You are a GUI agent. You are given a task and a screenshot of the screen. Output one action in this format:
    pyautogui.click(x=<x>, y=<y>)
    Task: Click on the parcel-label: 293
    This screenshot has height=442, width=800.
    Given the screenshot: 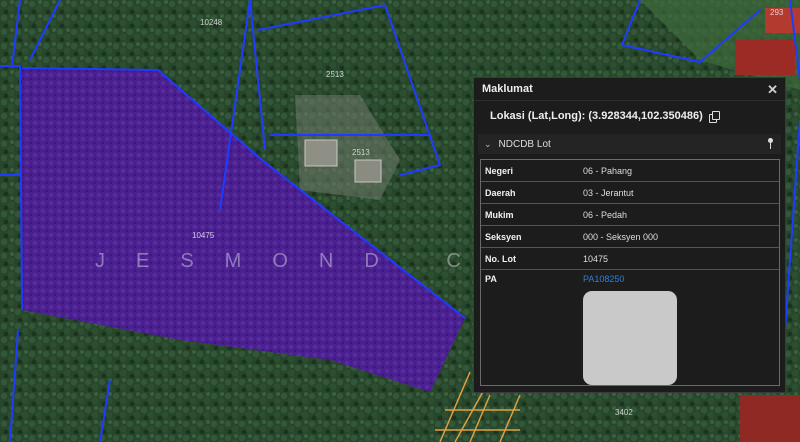 What is the action you would take?
    pyautogui.click(x=777, y=12)
    